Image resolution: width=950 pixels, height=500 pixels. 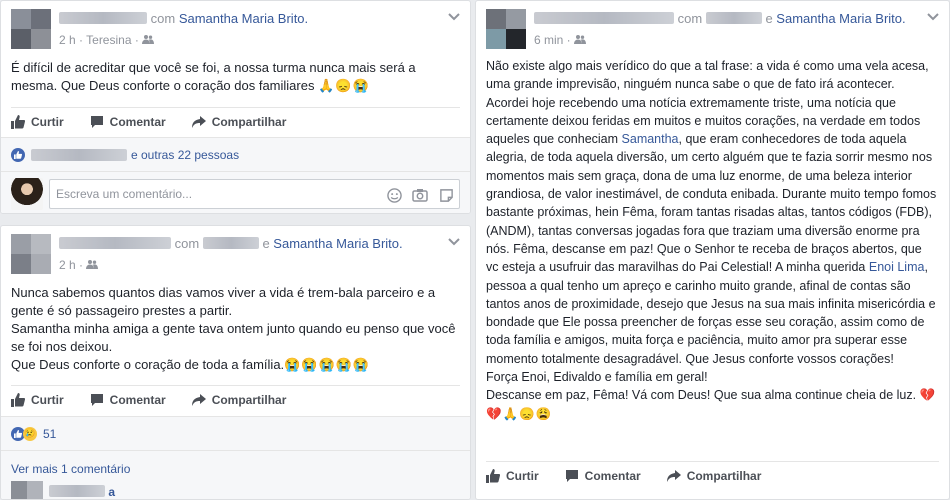 What do you see at coordinates (597, 377) in the screenshot?
I see `post-paragraph: Força Enoi, Edivaldo e família em geral!` at bounding box center [597, 377].